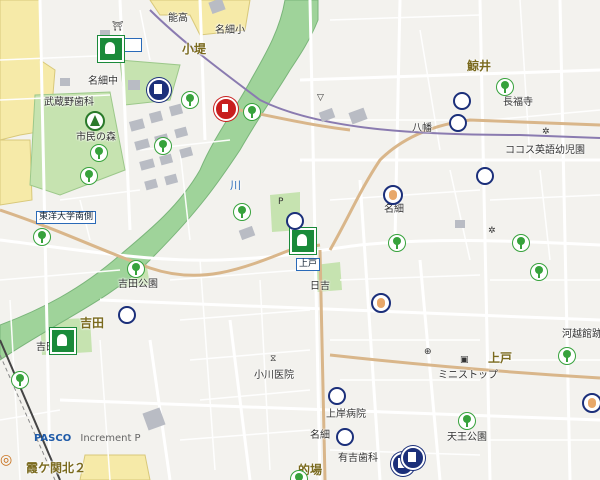 Image resolution: width=600 pixels, height=480 pixels. What do you see at coordinates (346, 414) in the screenshot?
I see `place-label-kamido-hospital: 上岸病院` at bounding box center [346, 414].